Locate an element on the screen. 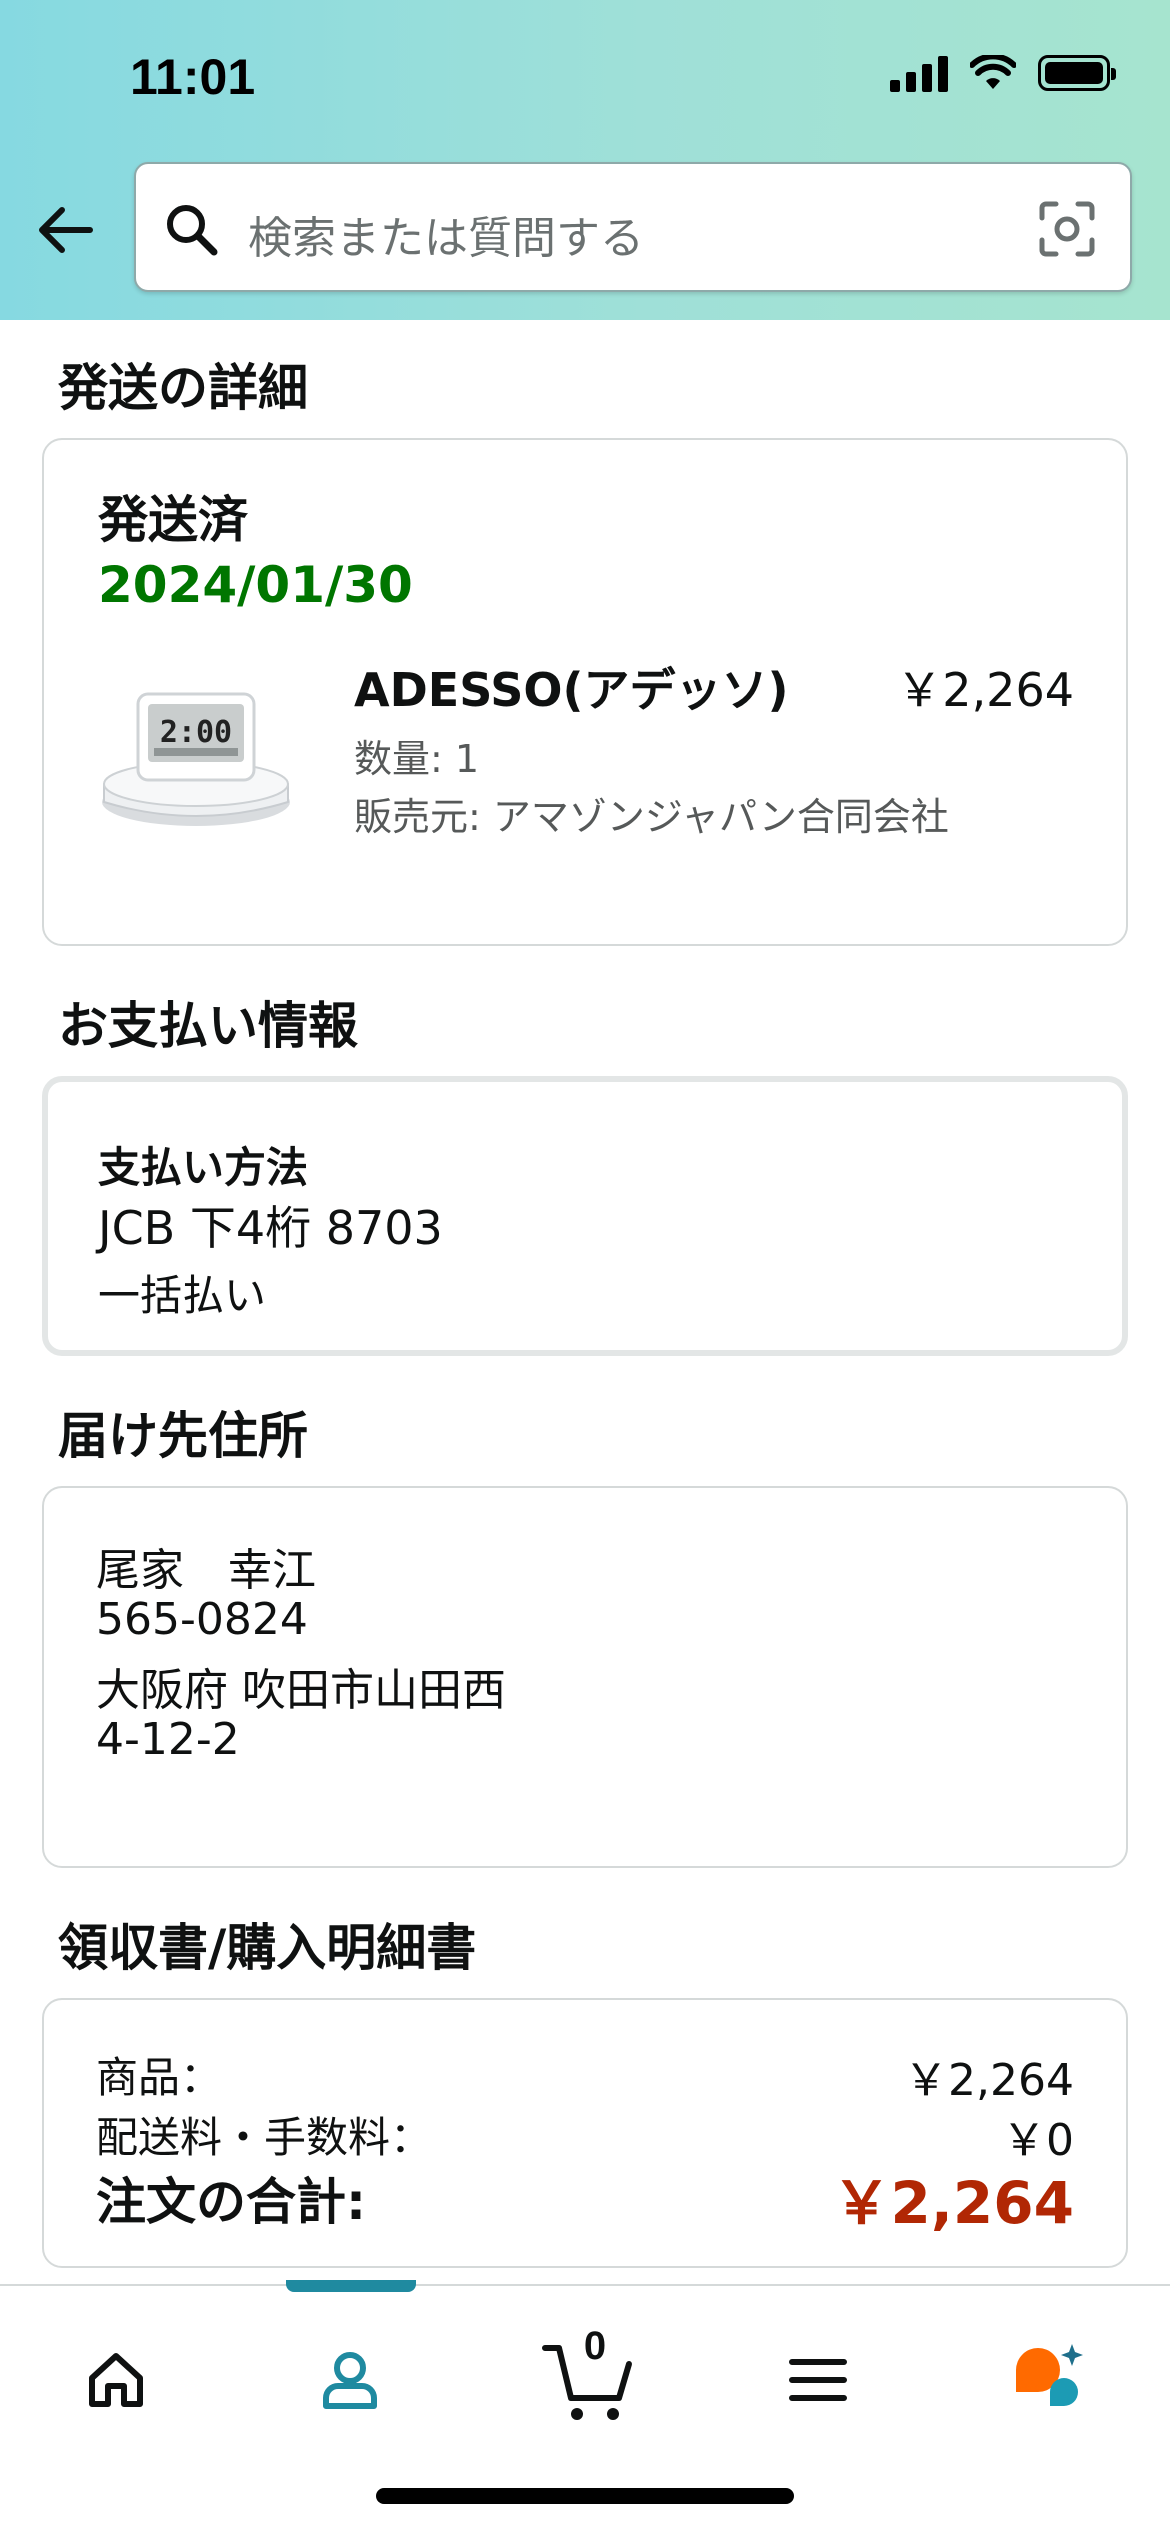  clock-display: 2:00 is located at coordinates (196, 732).